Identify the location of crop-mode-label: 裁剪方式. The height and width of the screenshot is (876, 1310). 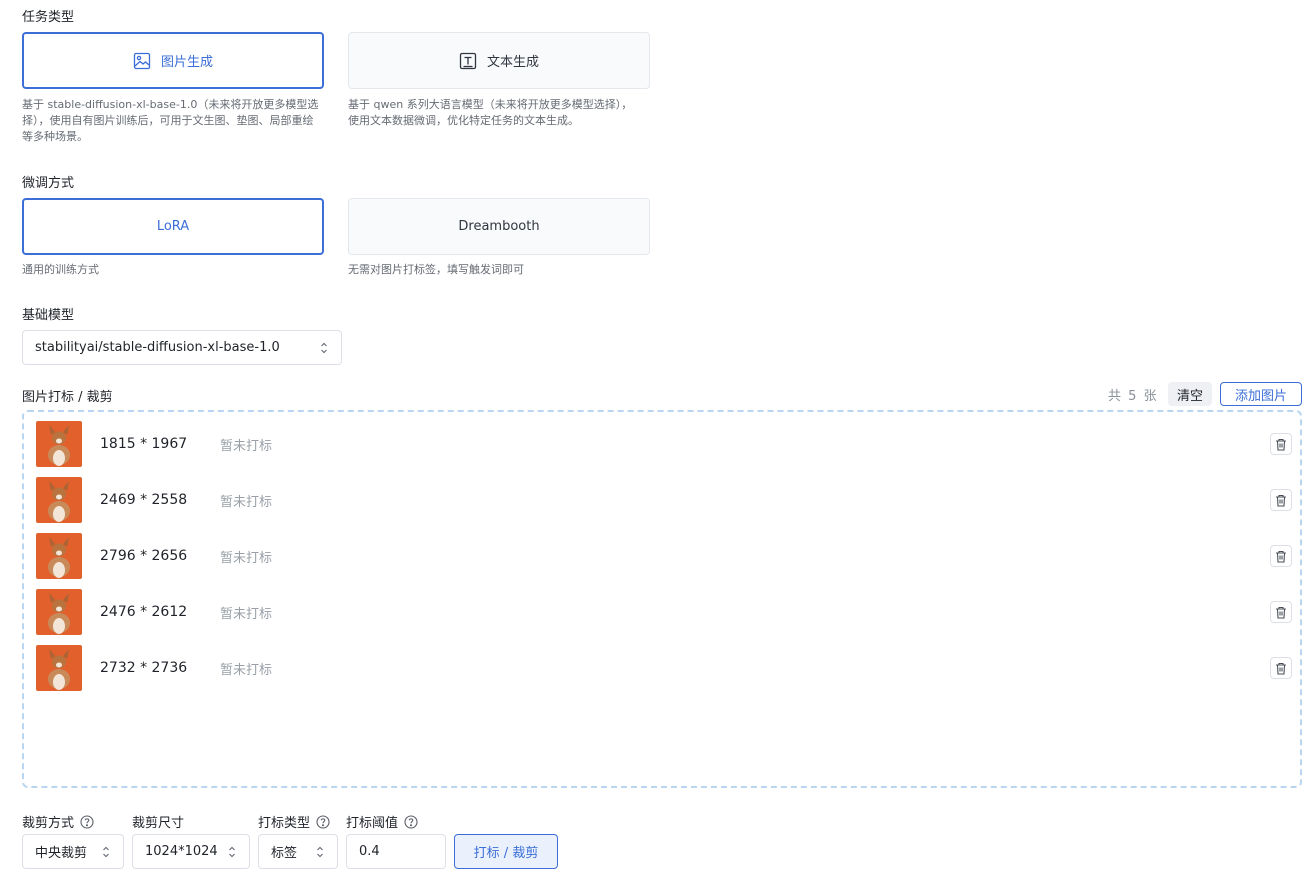
(58, 821).